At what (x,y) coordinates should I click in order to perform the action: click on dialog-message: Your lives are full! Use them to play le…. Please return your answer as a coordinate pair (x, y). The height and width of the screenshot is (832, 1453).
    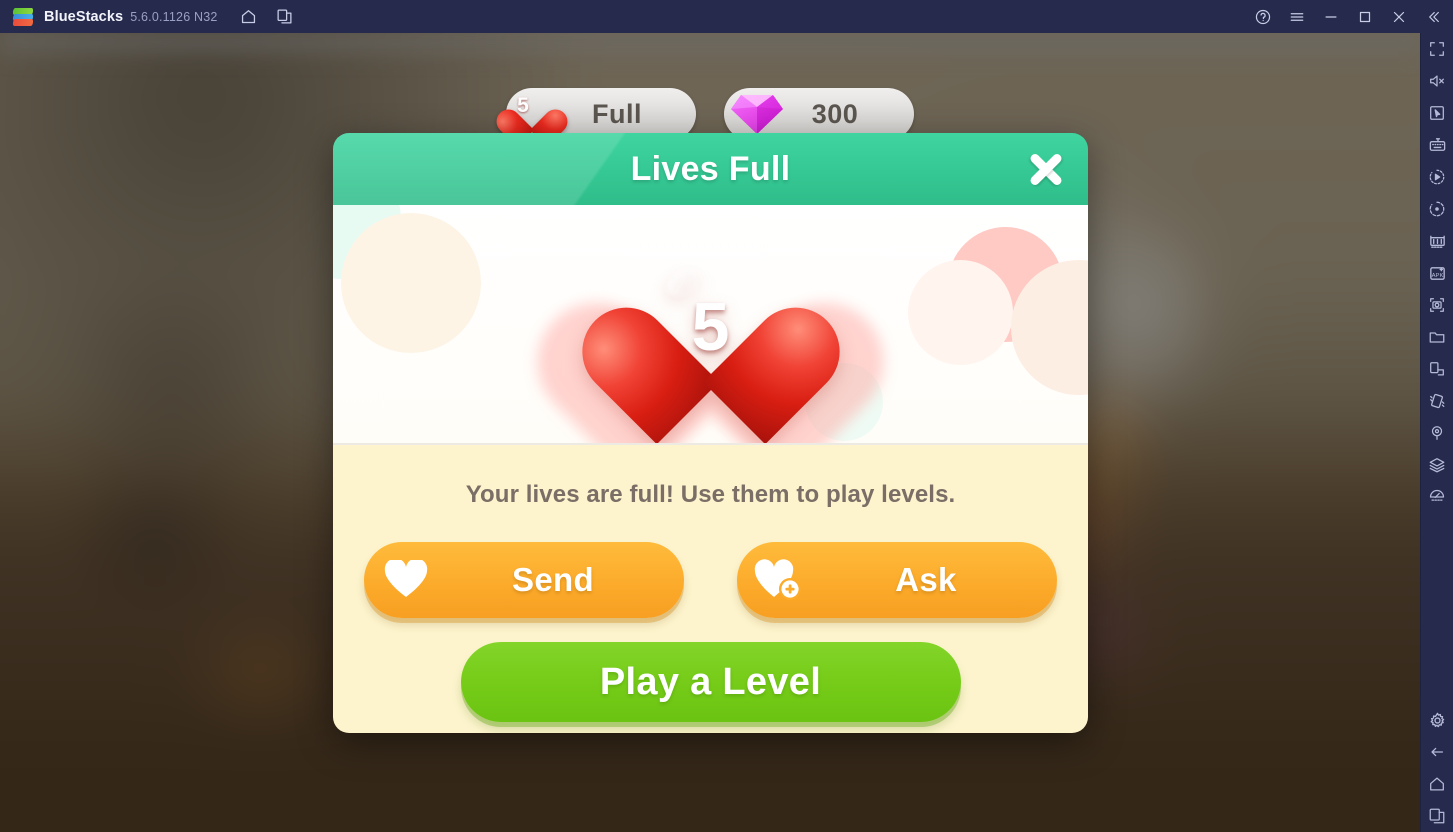
    Looking at the image, I should click on (710, 494).